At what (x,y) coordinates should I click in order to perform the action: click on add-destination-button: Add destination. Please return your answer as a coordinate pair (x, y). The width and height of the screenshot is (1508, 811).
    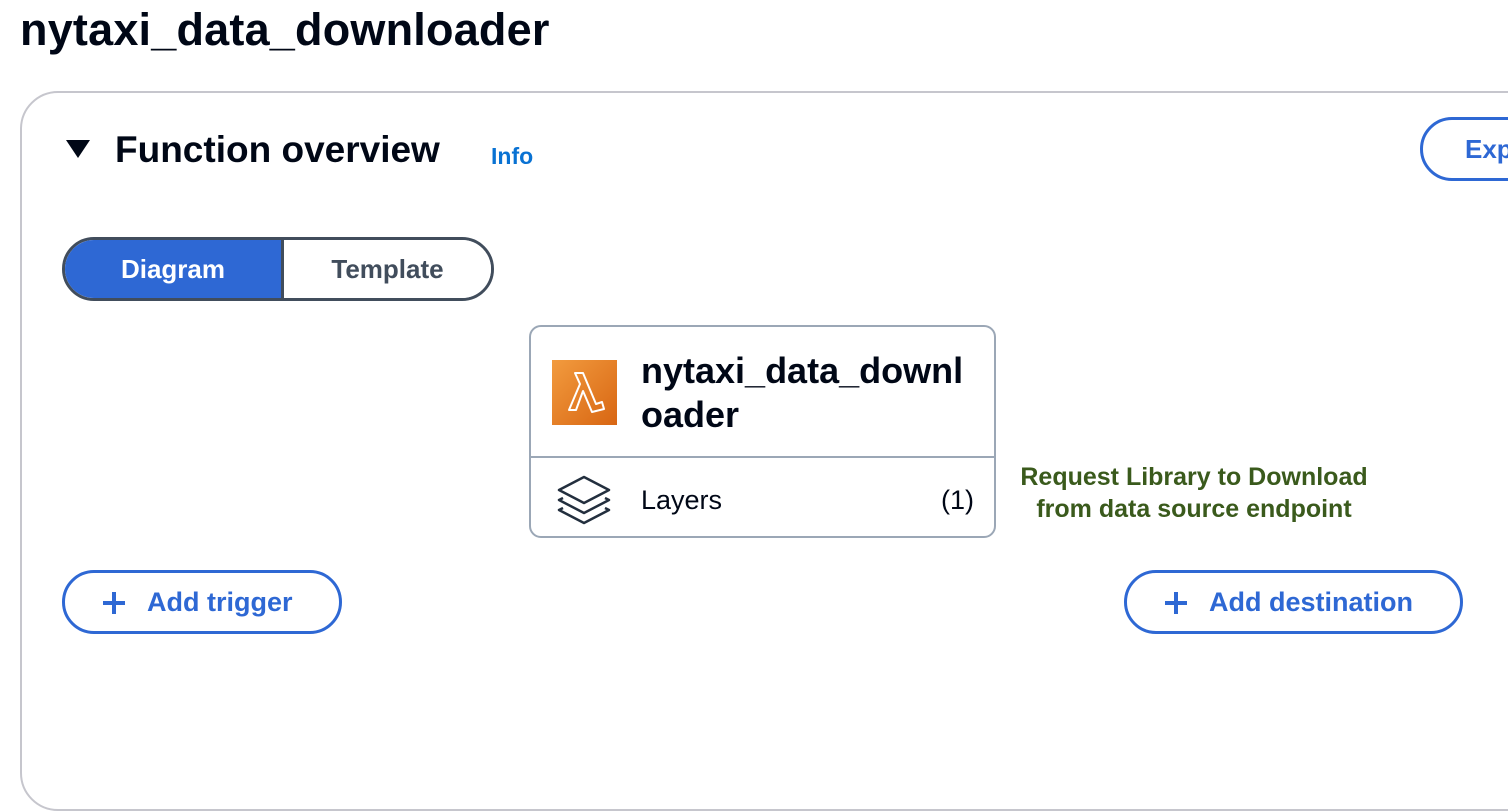
    Looking at the image, I should click on (1293, 602).